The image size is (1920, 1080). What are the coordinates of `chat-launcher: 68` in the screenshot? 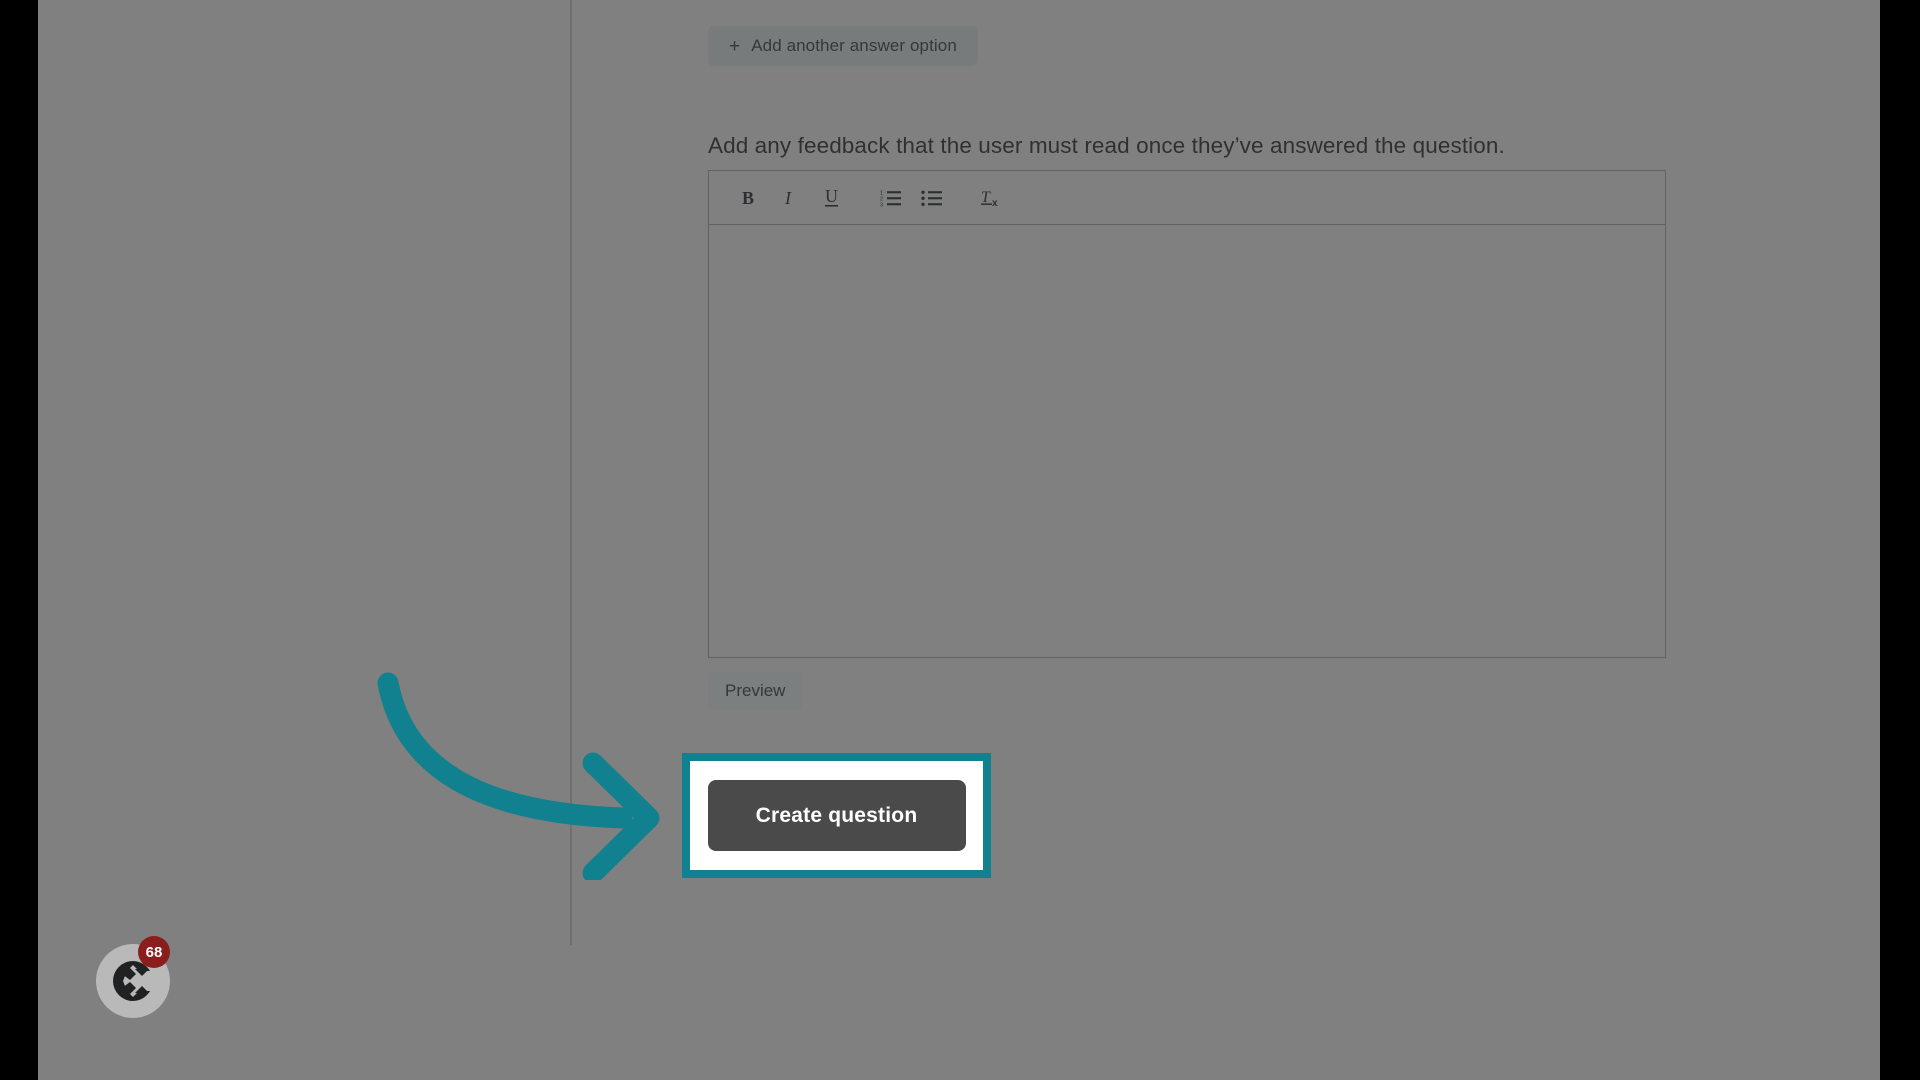 It's located at (142, 976).